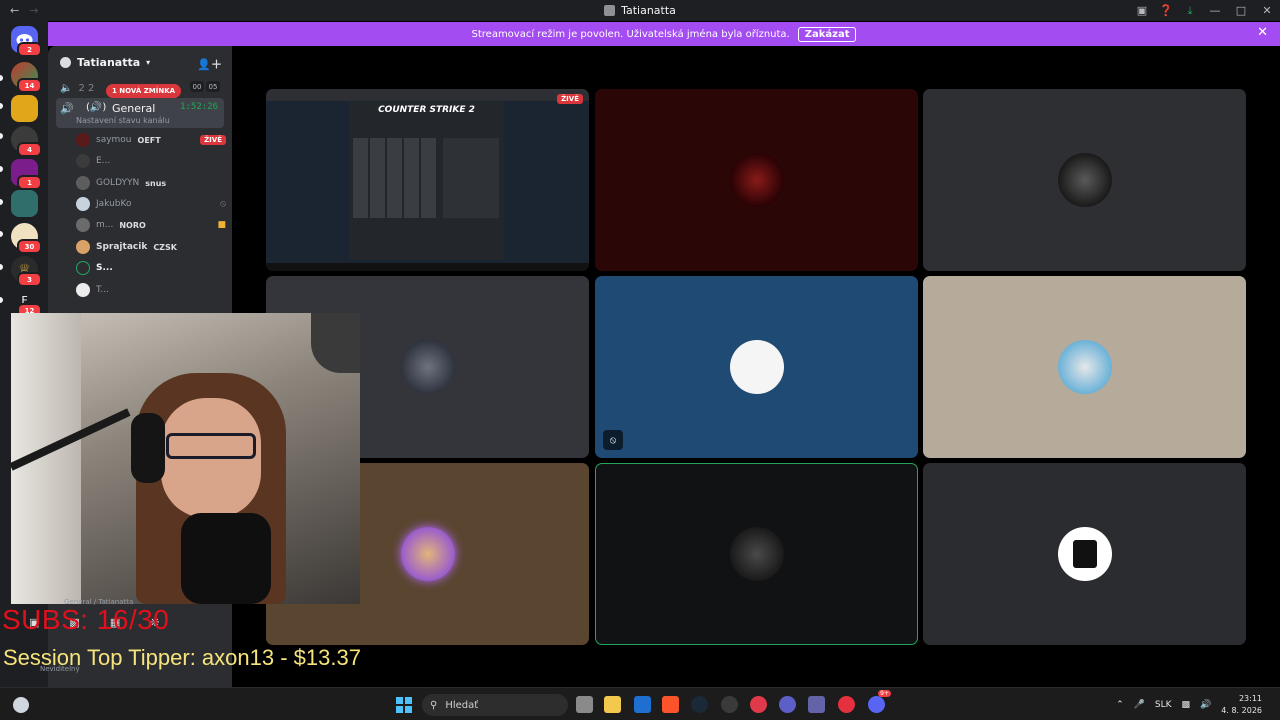 This screenshot has height=720, width=1280. Describe the element at coordinates (151, 204) in the screenshot. I see `voice-user: JakubKo ⦸` at that location.